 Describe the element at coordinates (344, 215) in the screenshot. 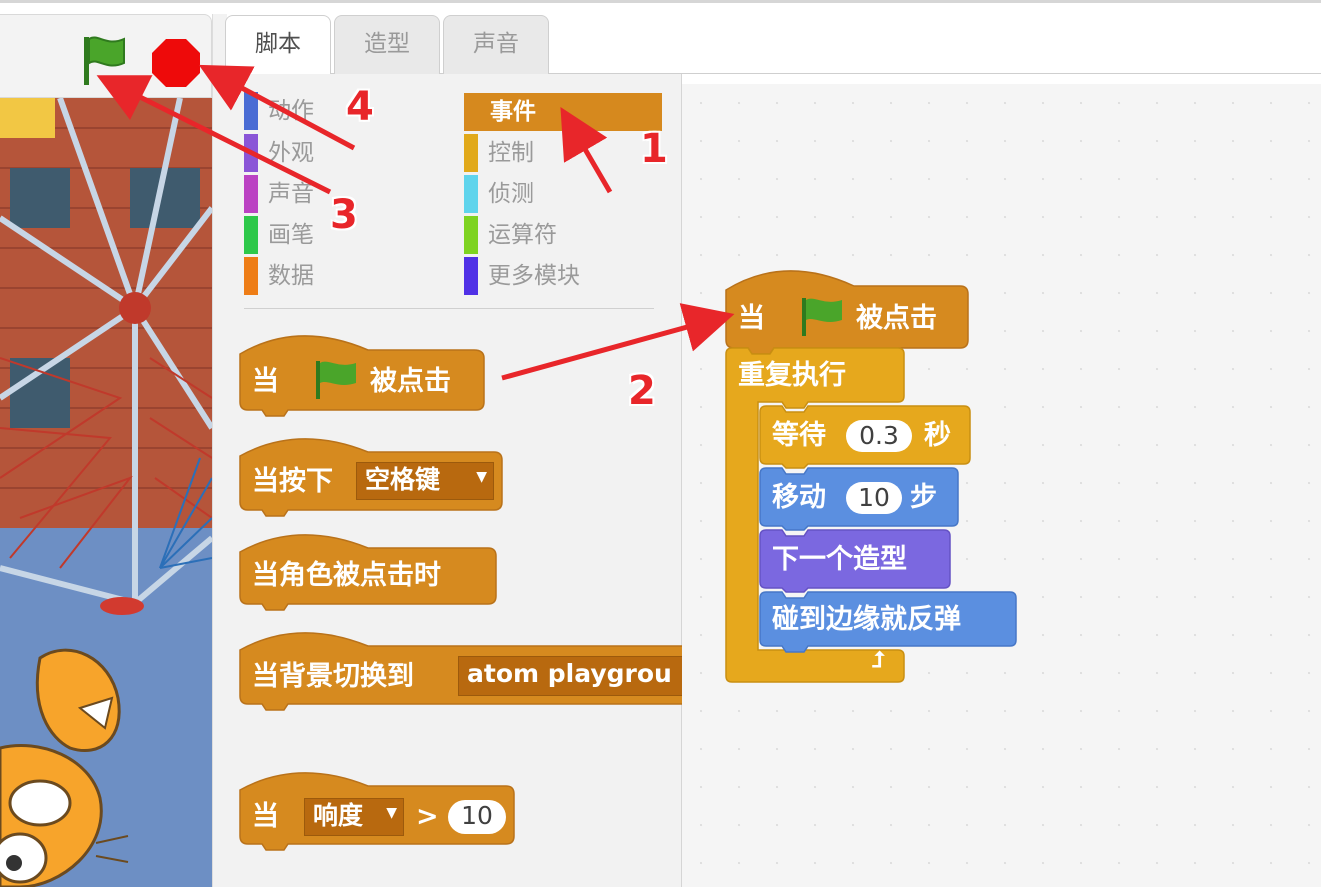

I see `annotation-label-3: 3` at that location.